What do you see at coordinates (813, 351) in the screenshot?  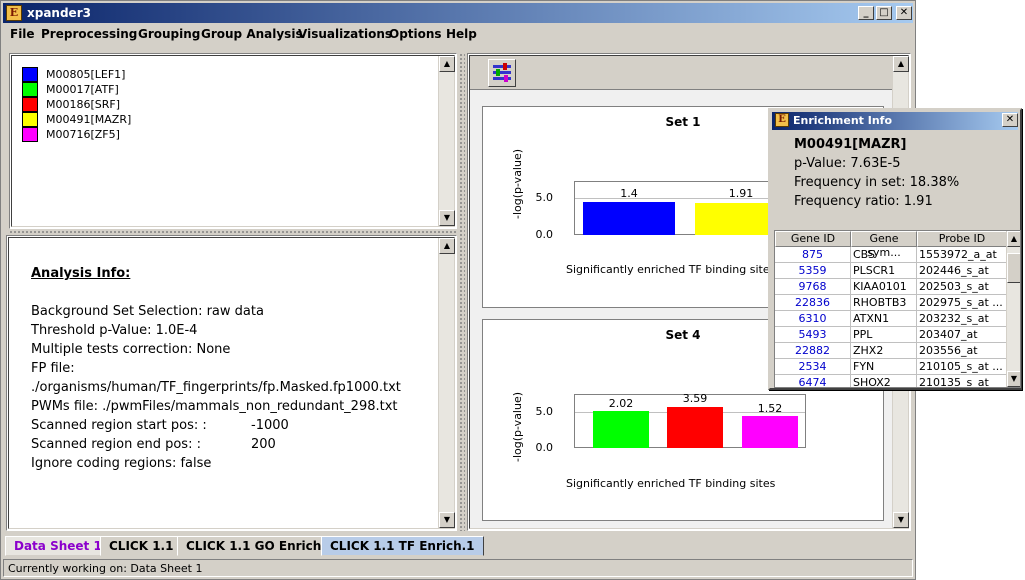 I see `gene-id-cell: 22882` at bounding box center [813, 351].